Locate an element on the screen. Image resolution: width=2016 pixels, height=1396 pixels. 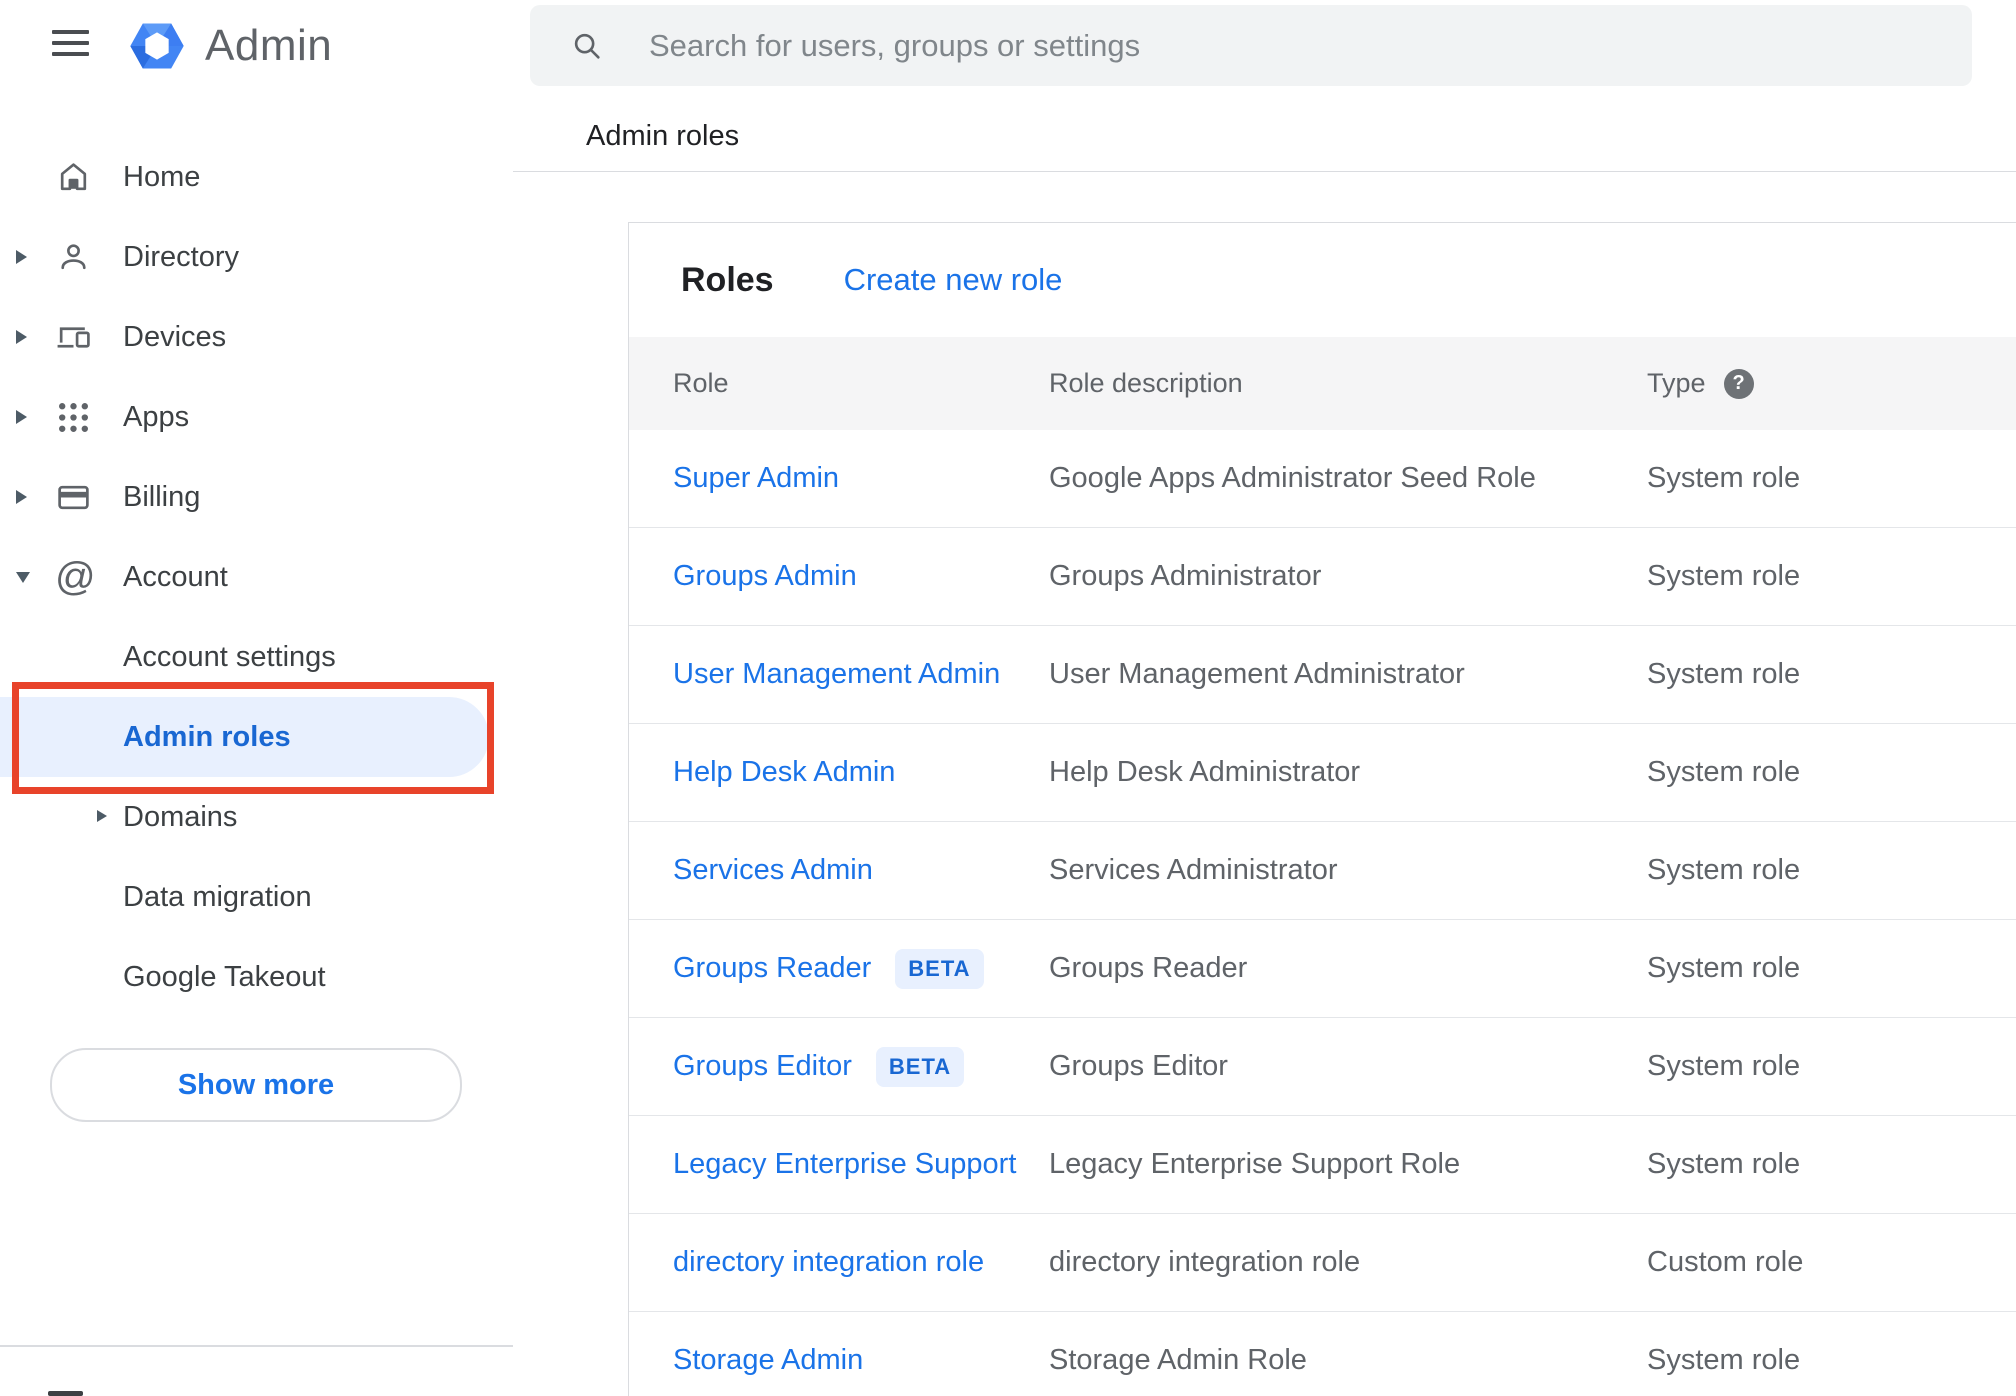
partial-bottom-icon is located at coordinates (65, 1393).